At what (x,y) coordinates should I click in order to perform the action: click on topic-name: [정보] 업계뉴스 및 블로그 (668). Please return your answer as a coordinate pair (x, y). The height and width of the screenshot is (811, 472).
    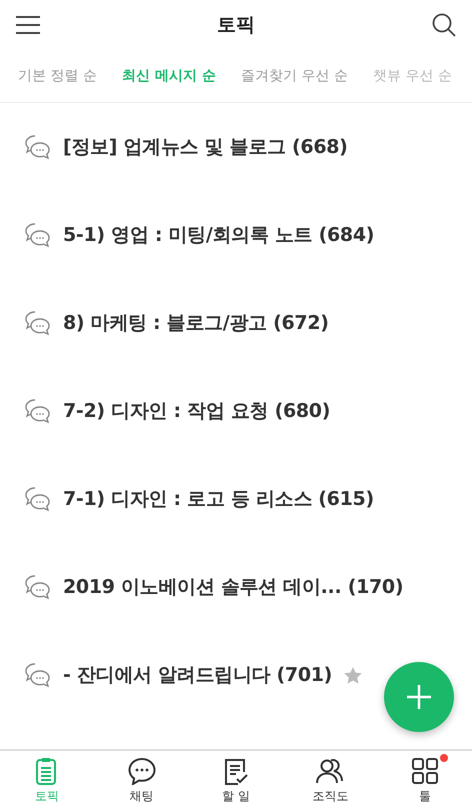
    Looking at the image, I should click on (205, 147).